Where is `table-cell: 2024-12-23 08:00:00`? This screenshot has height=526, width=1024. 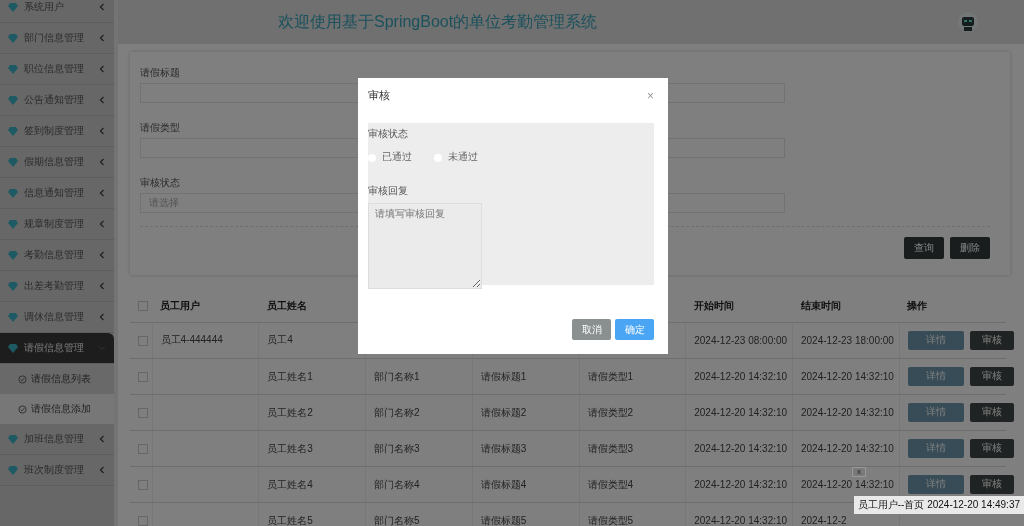 table-cell: 2024-12-23 08:00:00 is located at coordinates (741, 340).